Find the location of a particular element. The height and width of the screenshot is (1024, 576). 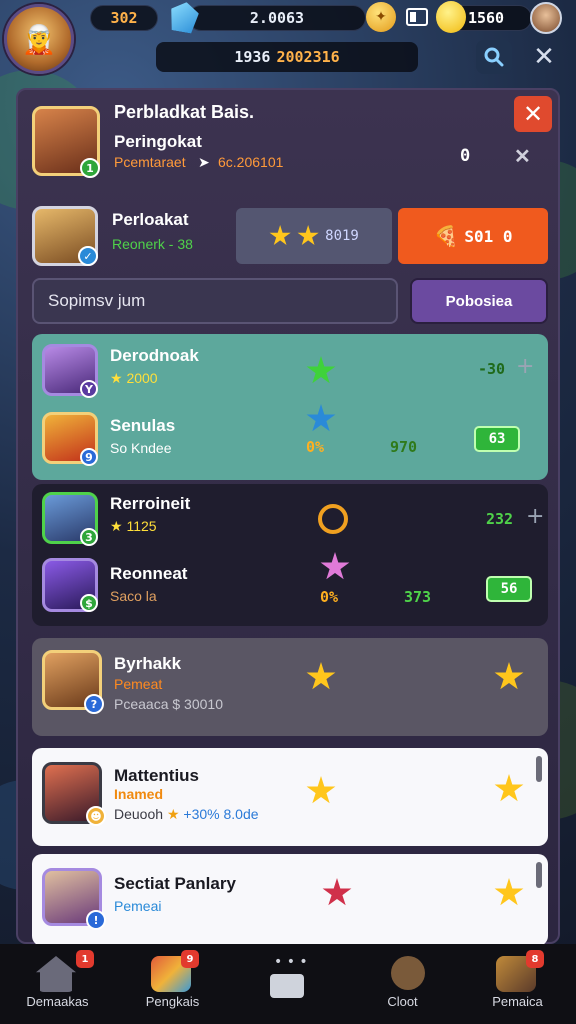

item-right-value: 232 is located at coordinates (500, 519).